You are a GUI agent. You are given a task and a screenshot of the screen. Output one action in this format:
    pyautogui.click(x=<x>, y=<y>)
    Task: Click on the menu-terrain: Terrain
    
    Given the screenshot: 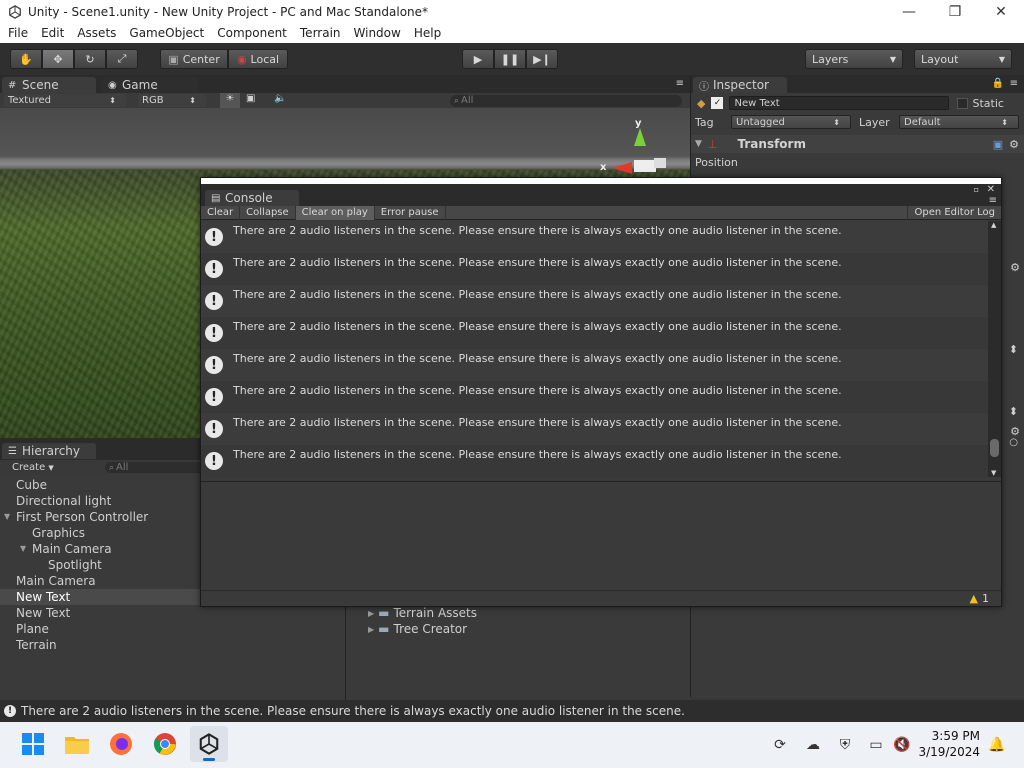 What is the action you would take?
    pyautogui.click(x=319, y=33)
    